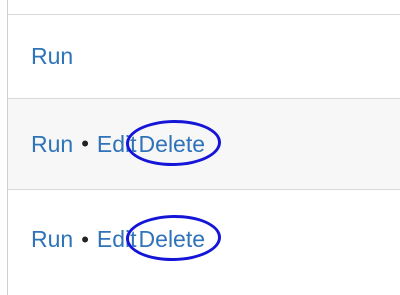  I want to click on run-link-1: Run, so click(52, 56).